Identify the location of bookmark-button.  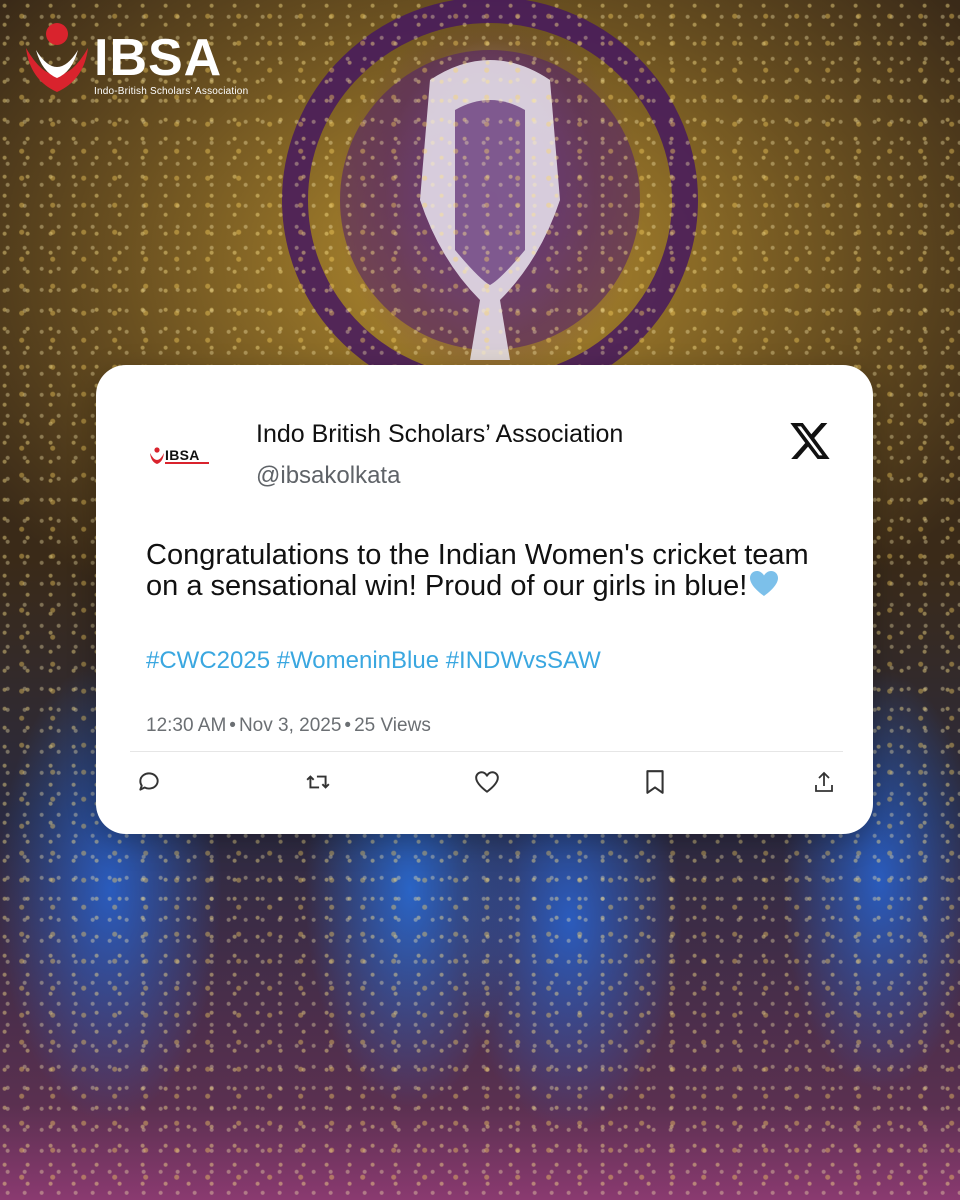
(655, 782).